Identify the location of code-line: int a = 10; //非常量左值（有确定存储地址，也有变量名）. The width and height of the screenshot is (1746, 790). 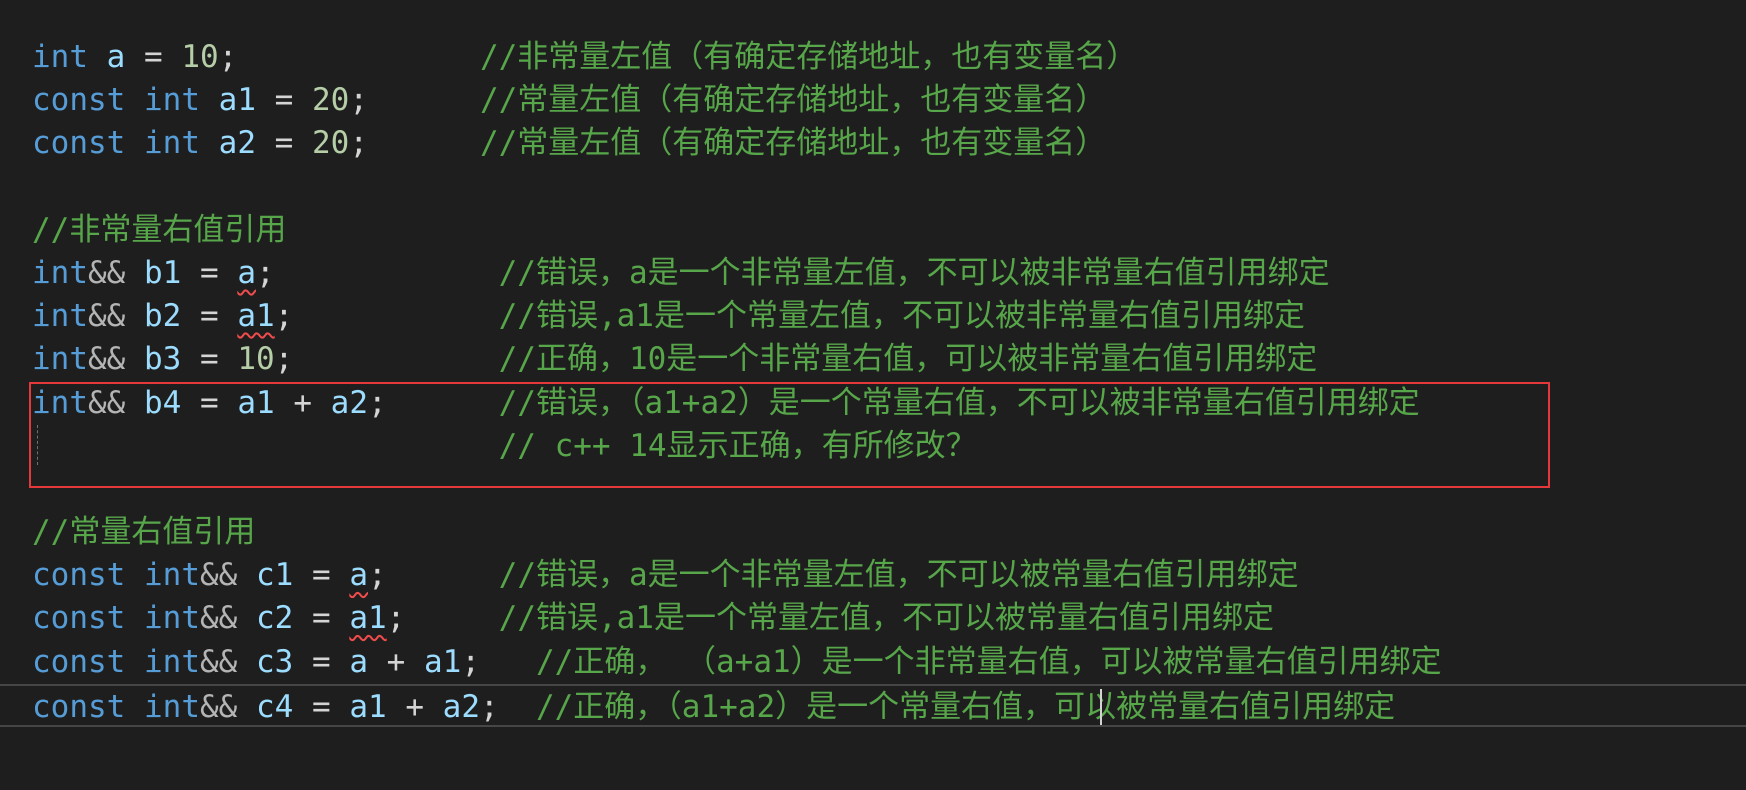
(873, 57).